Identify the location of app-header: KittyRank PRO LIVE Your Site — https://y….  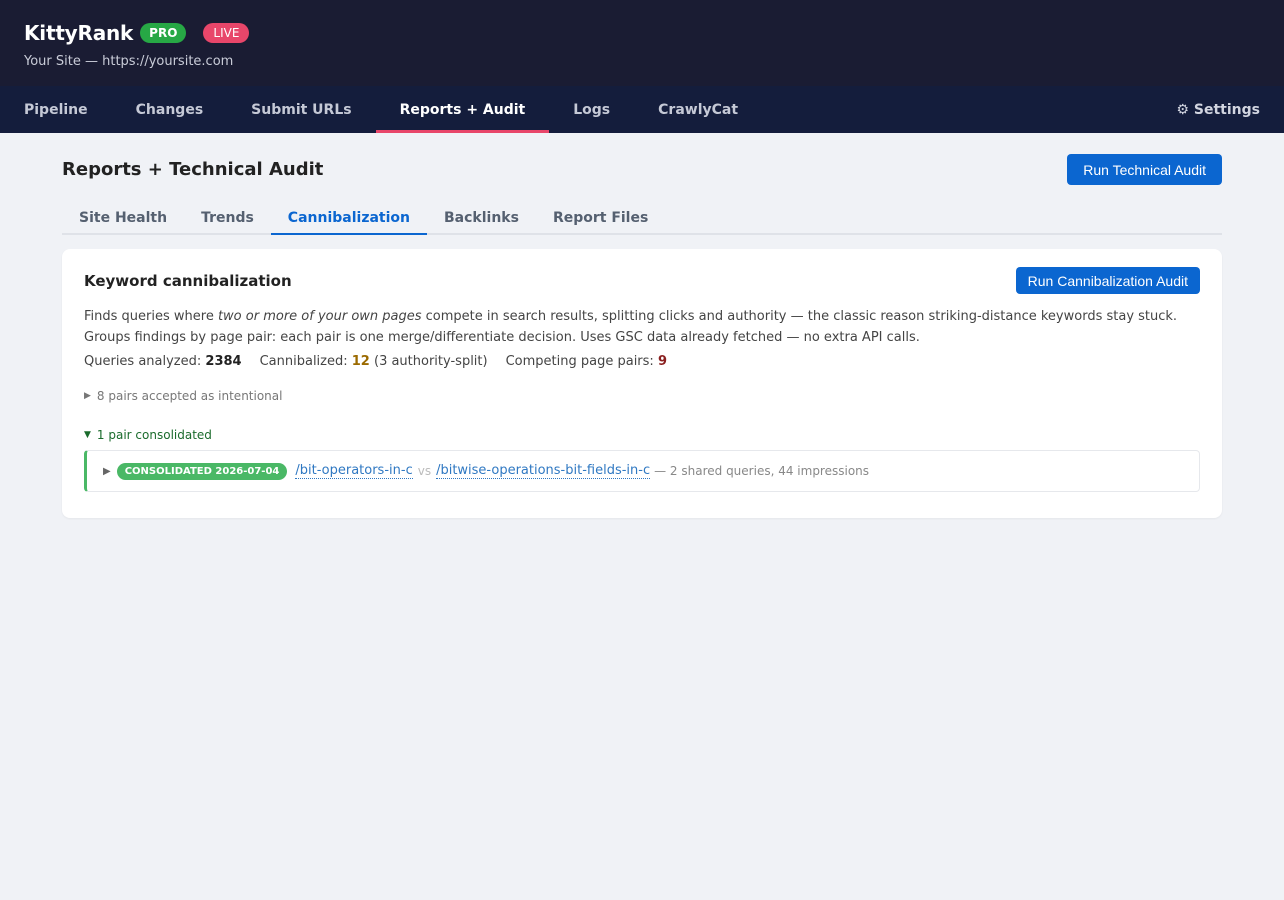
(642, 43).